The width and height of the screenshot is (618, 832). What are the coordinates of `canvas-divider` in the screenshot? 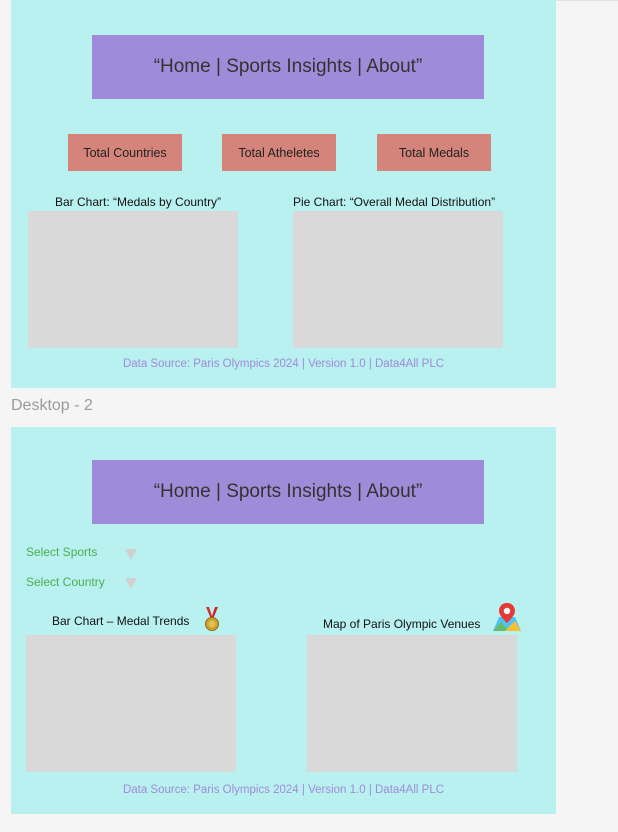 It's located at (587, 0).